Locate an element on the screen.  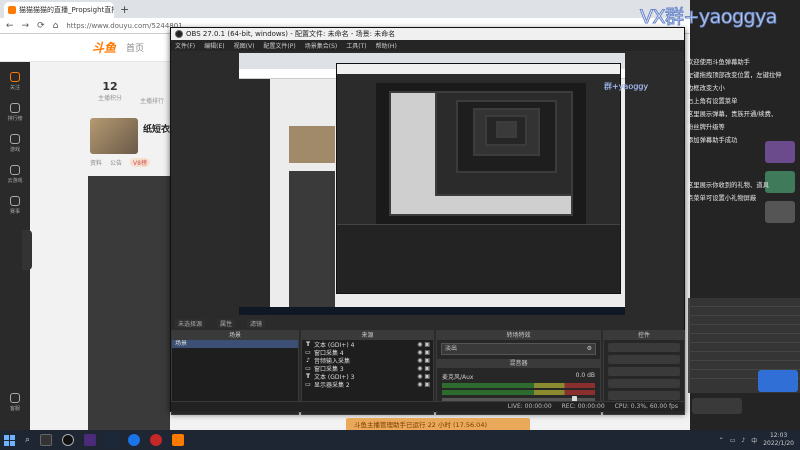
edge-taskbar-icon is located at coordinates (134, 440).